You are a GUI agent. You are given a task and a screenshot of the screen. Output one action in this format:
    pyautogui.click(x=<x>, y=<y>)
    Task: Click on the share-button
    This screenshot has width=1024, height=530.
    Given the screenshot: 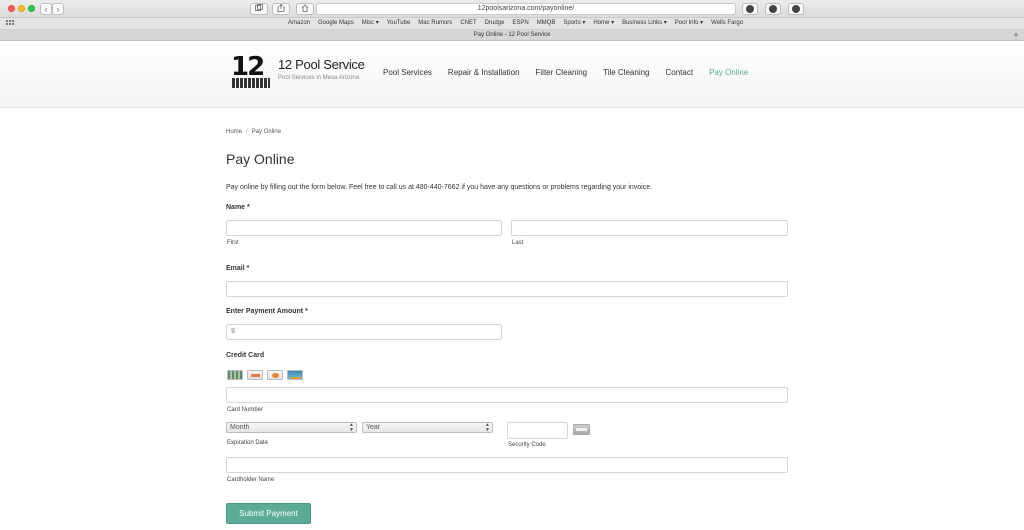 What is the action you would take?
    pyautogui.click(x=281, y=9)
    